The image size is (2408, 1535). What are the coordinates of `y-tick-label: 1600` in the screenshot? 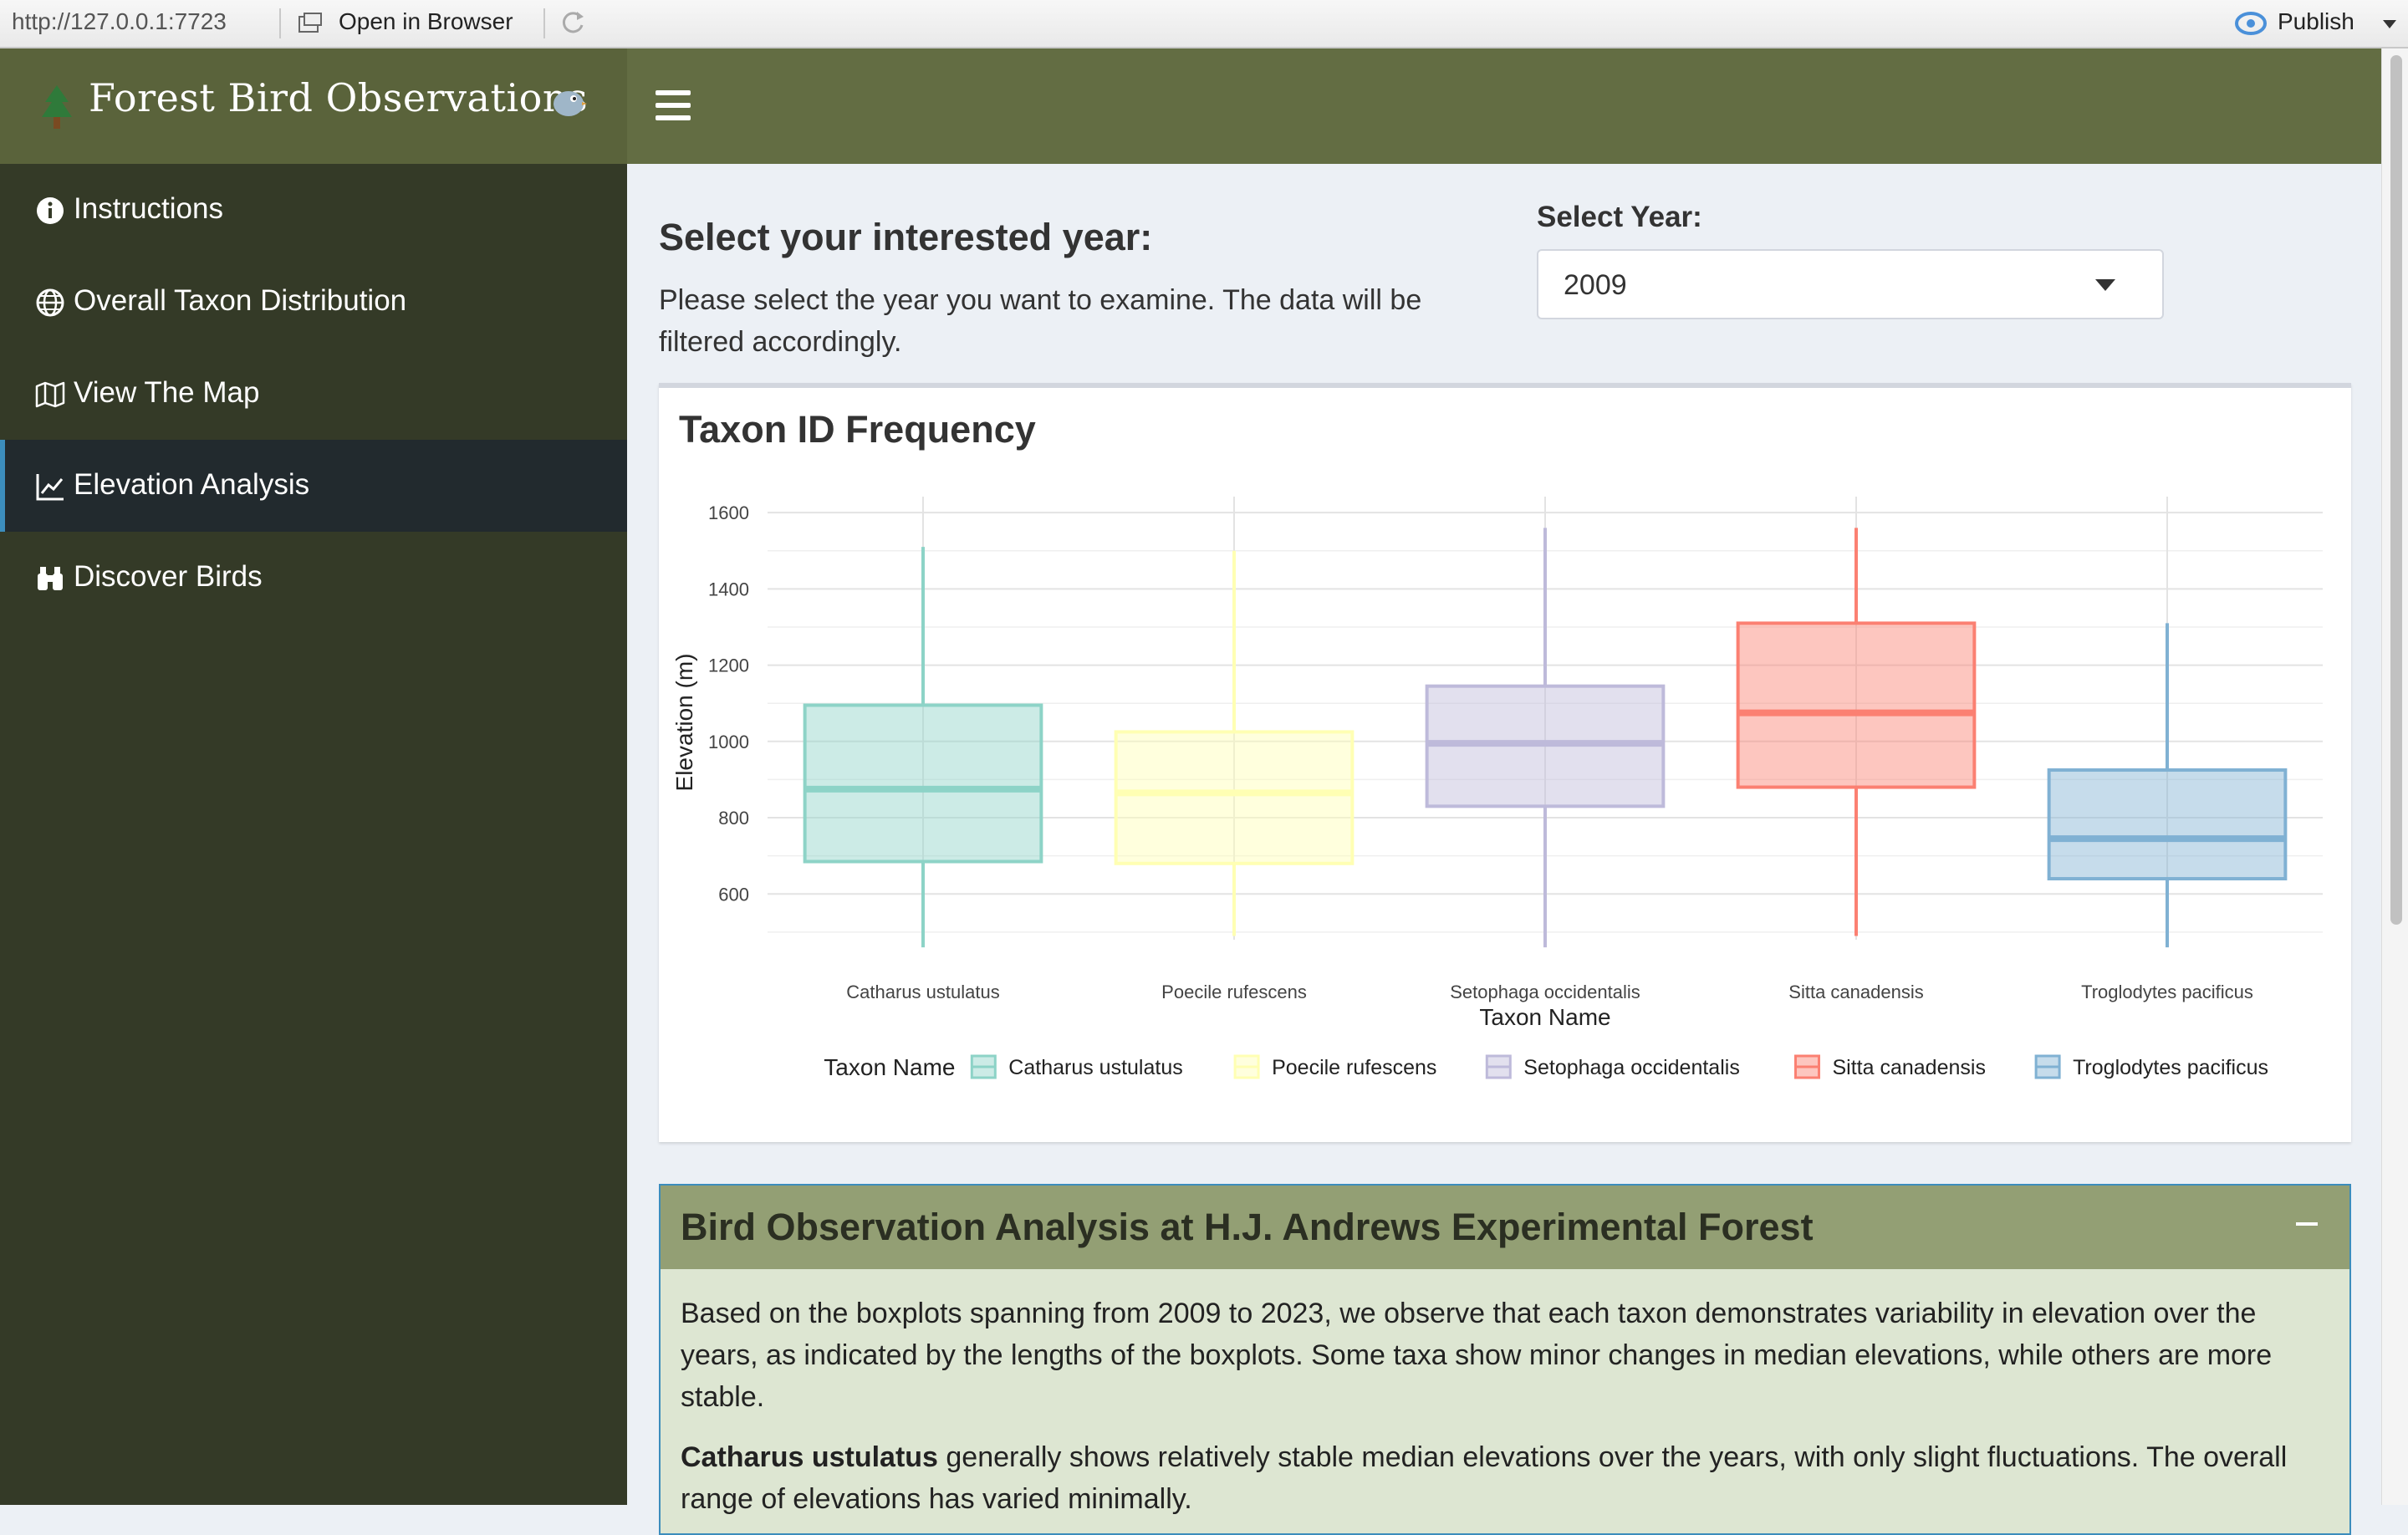 It's located at (729, 512).